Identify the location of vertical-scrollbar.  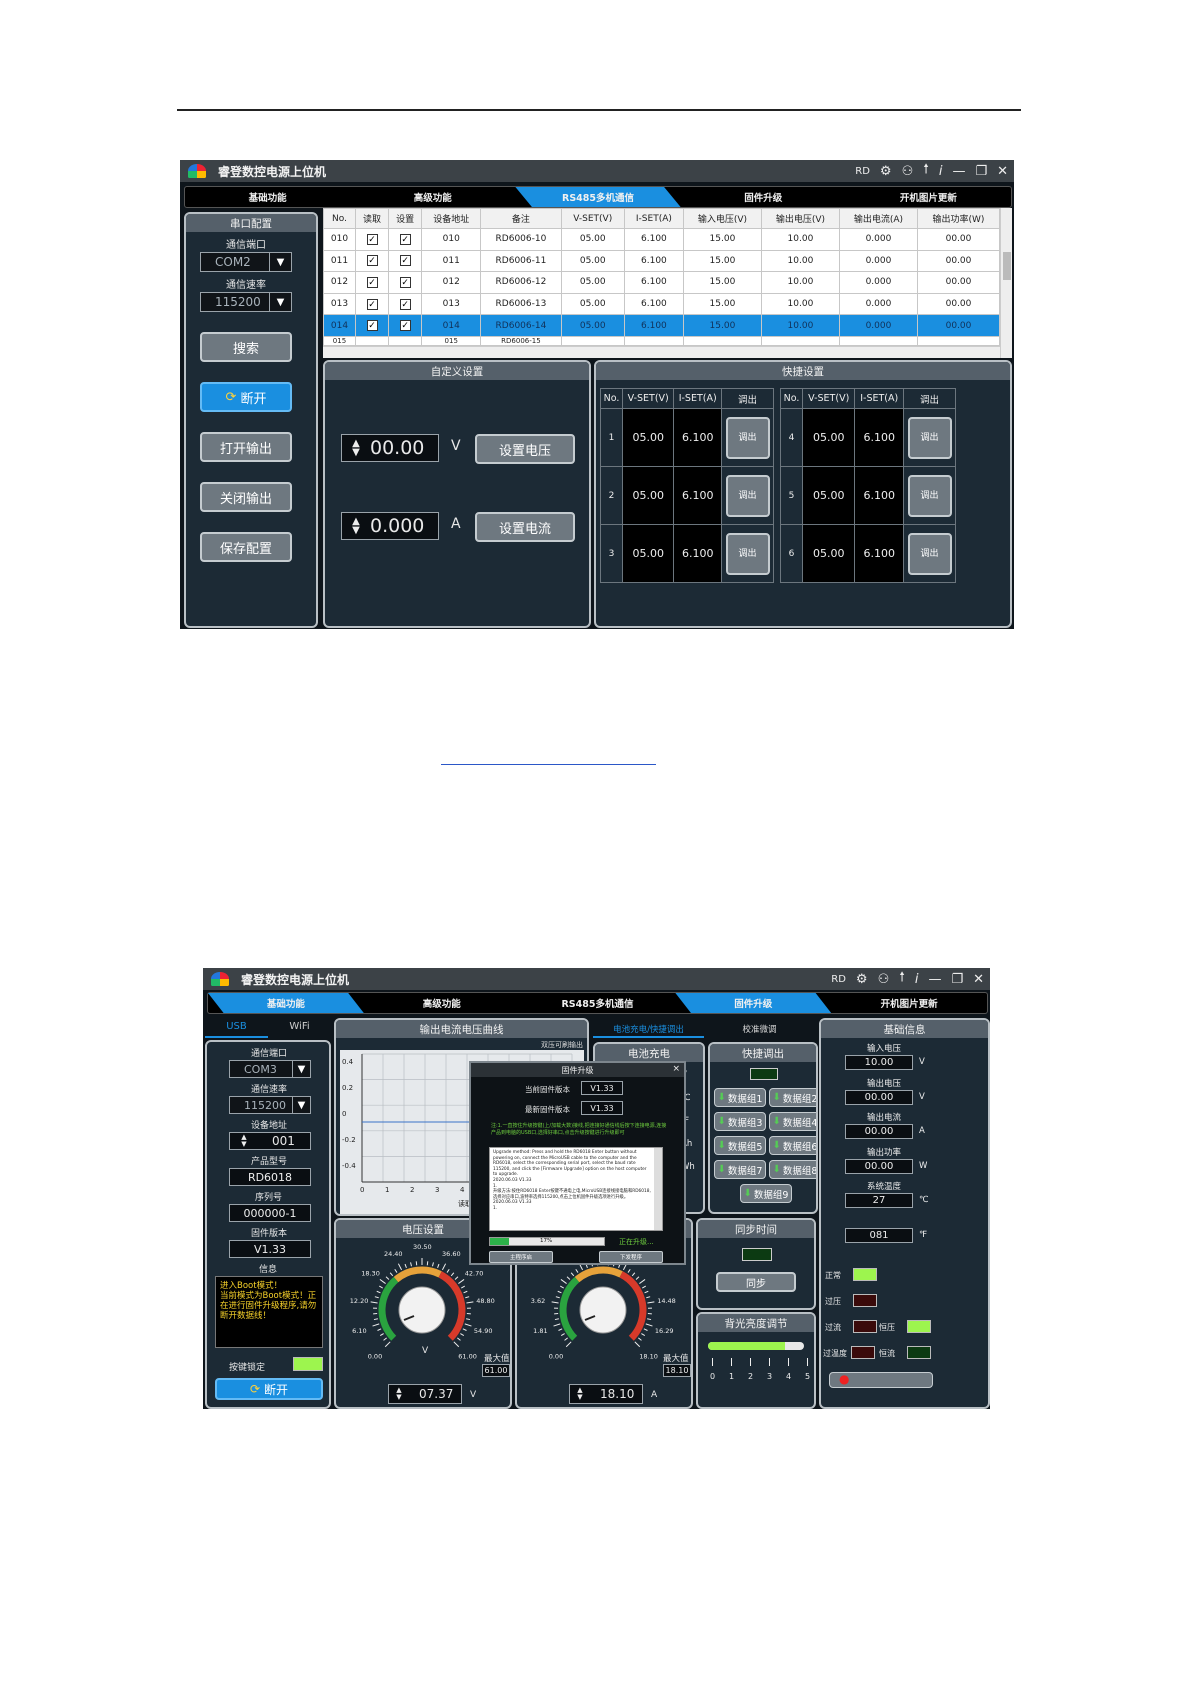
(1006, 283).